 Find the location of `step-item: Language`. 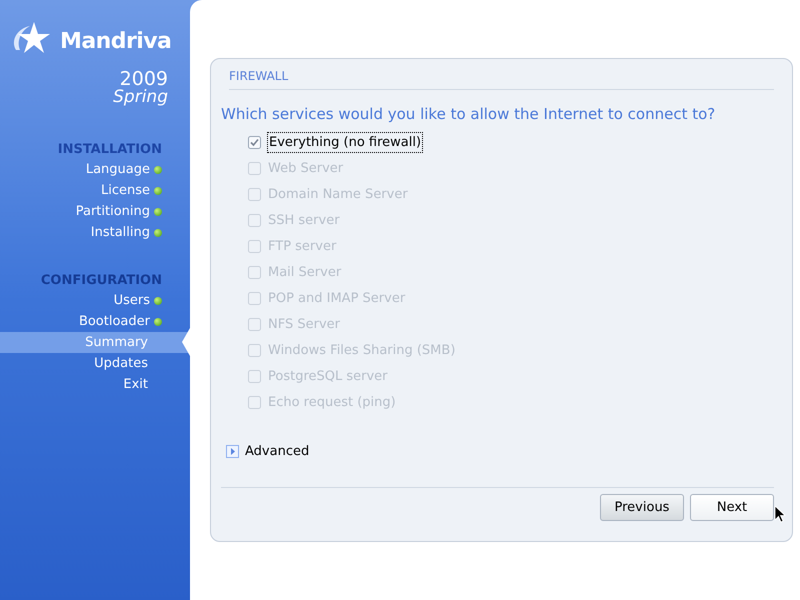

step-item: Language is located at coordinates (118, 170).